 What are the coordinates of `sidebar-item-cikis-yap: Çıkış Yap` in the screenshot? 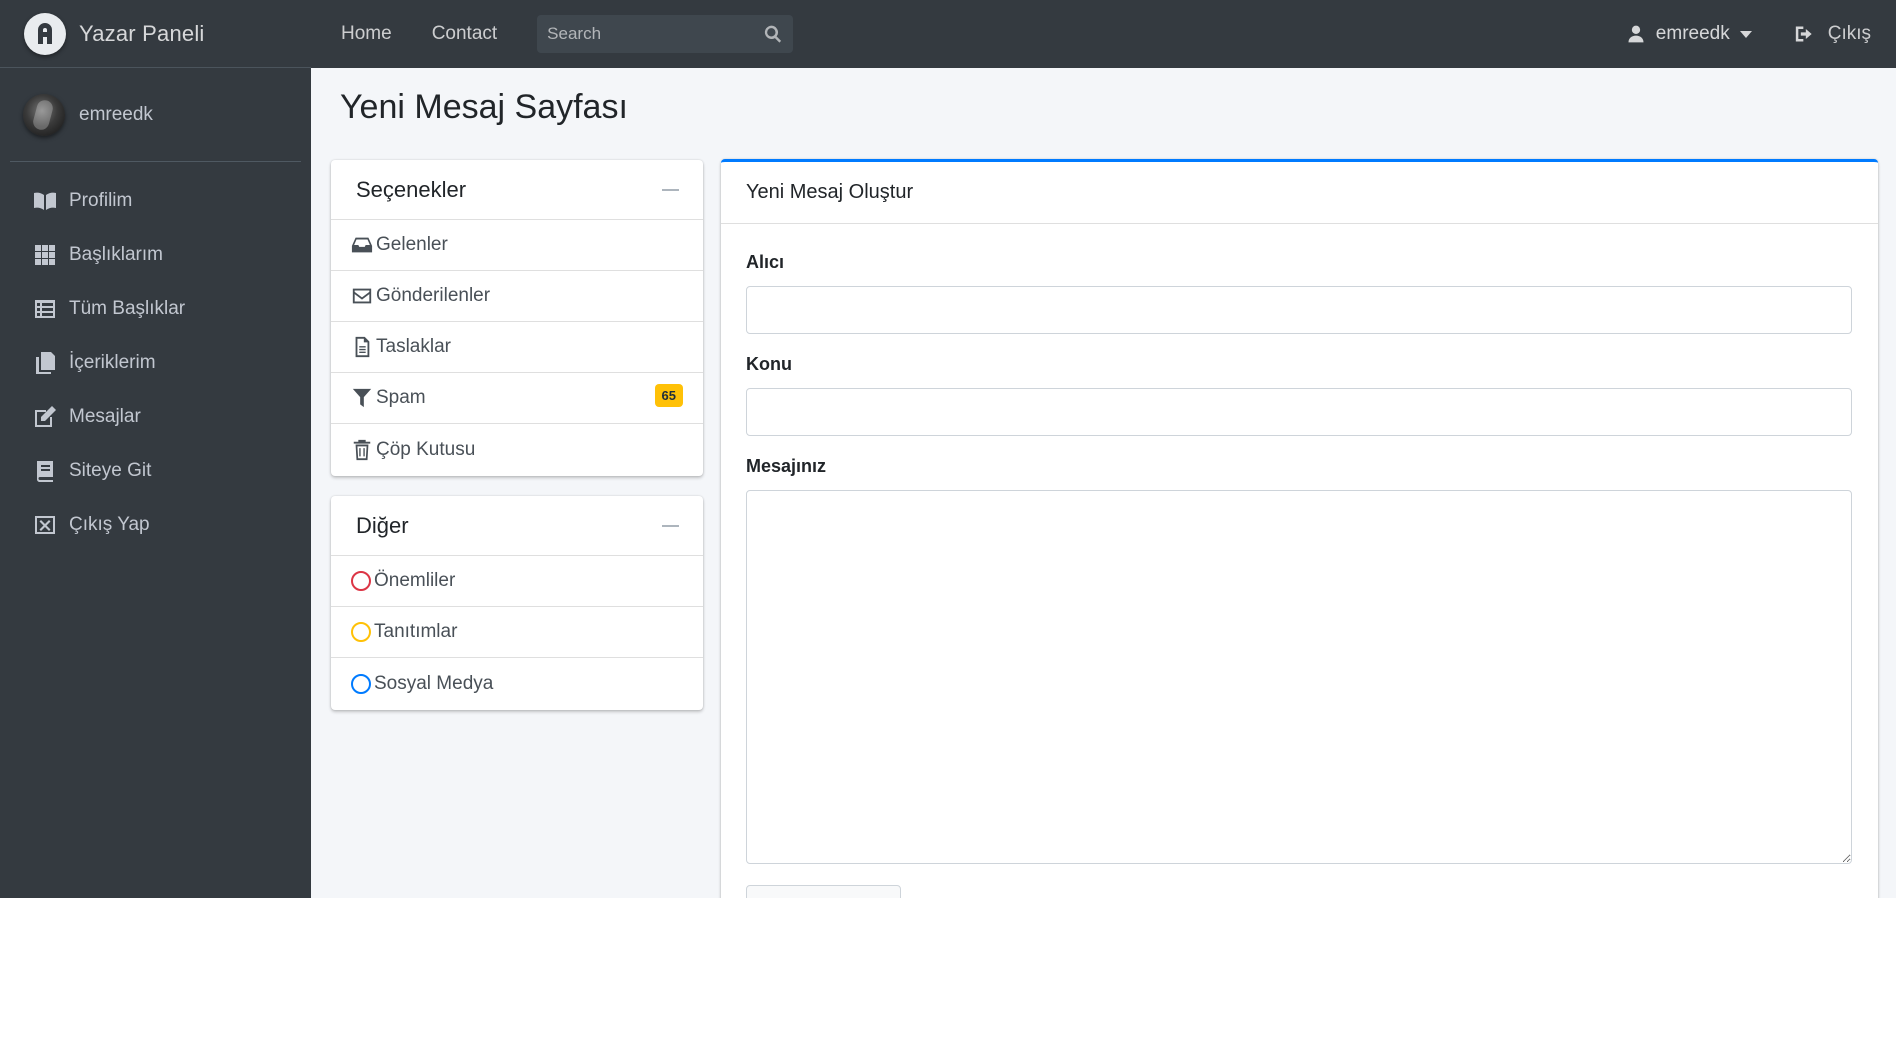 It's located at (155, 525).